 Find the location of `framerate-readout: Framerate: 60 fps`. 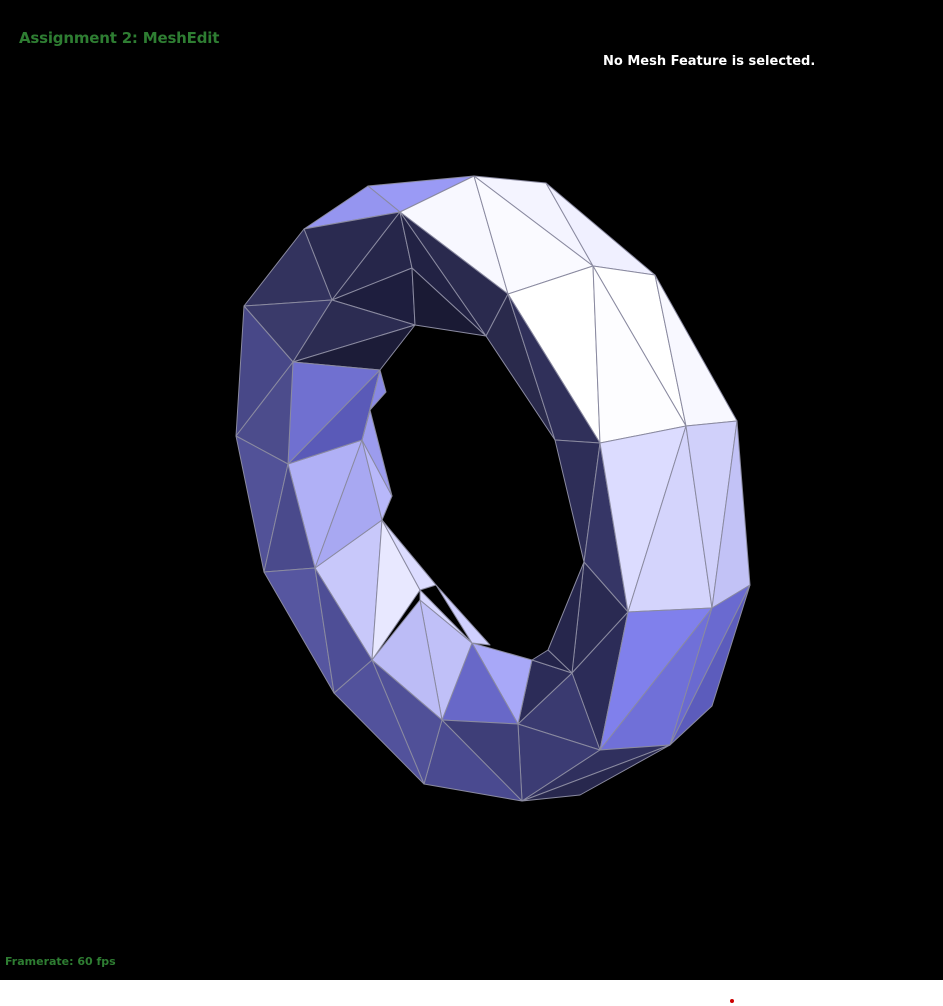

framerate-readout: Framerate: 60 fps is located at coordinates (60, 961).